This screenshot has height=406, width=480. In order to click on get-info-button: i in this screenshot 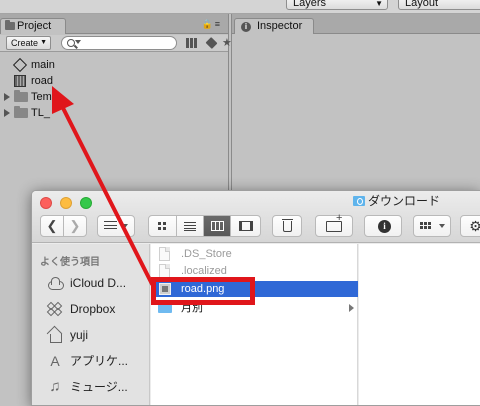, I will do `click(383, 226)`.